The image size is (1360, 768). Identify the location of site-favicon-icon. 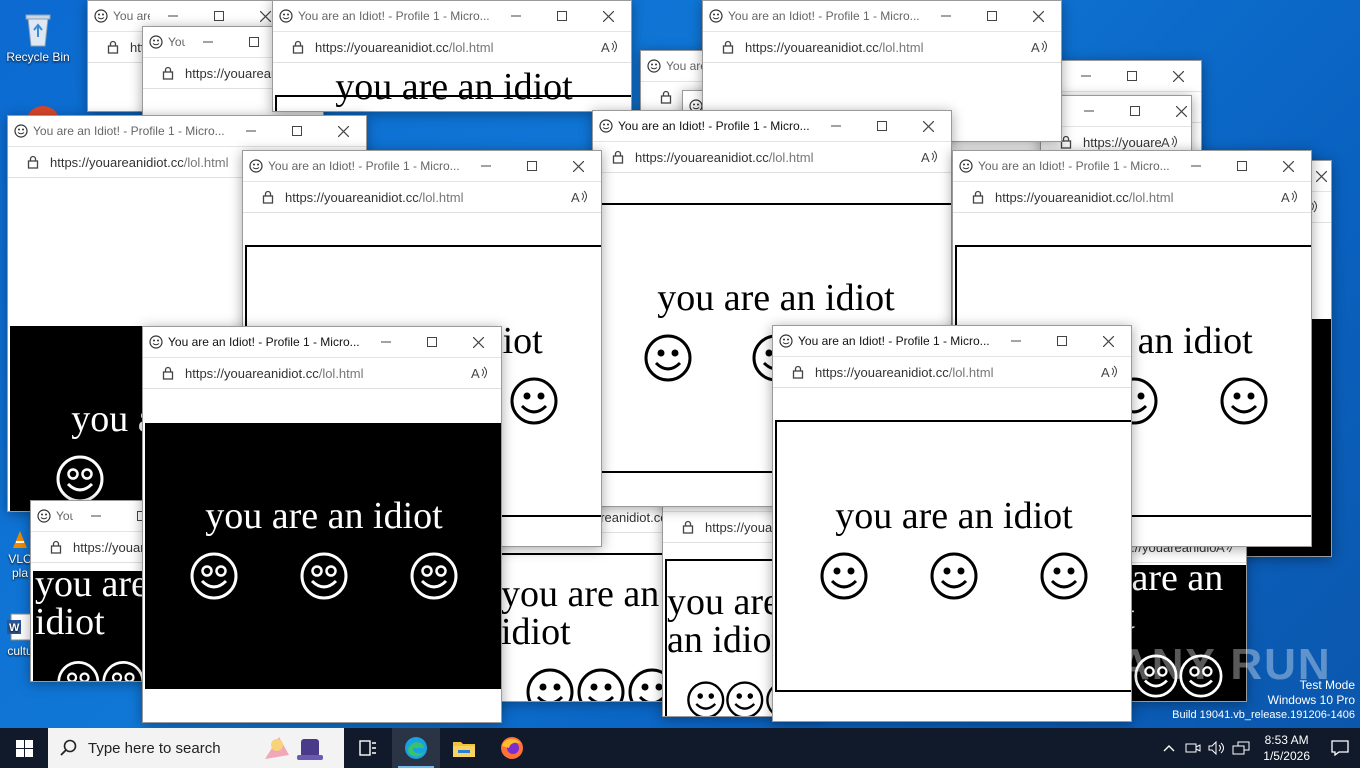
(44, 516).